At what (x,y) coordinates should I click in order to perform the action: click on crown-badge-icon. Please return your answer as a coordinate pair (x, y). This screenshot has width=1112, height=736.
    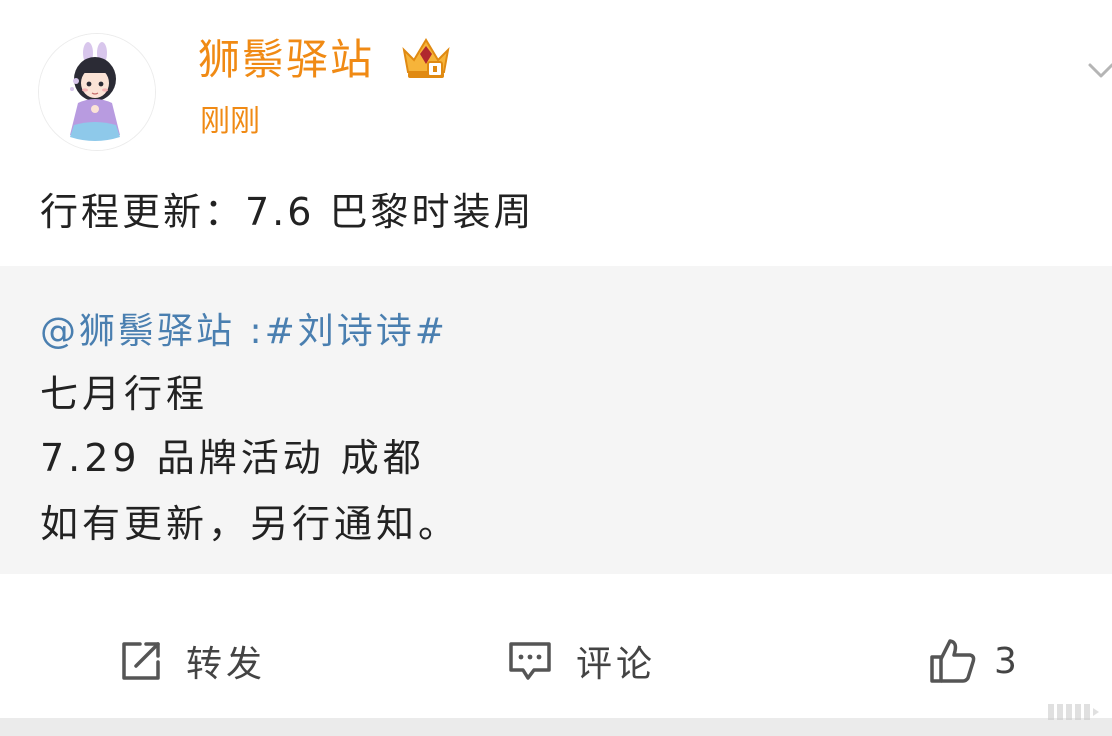
    Looking at the image, I should click on (426, 57).